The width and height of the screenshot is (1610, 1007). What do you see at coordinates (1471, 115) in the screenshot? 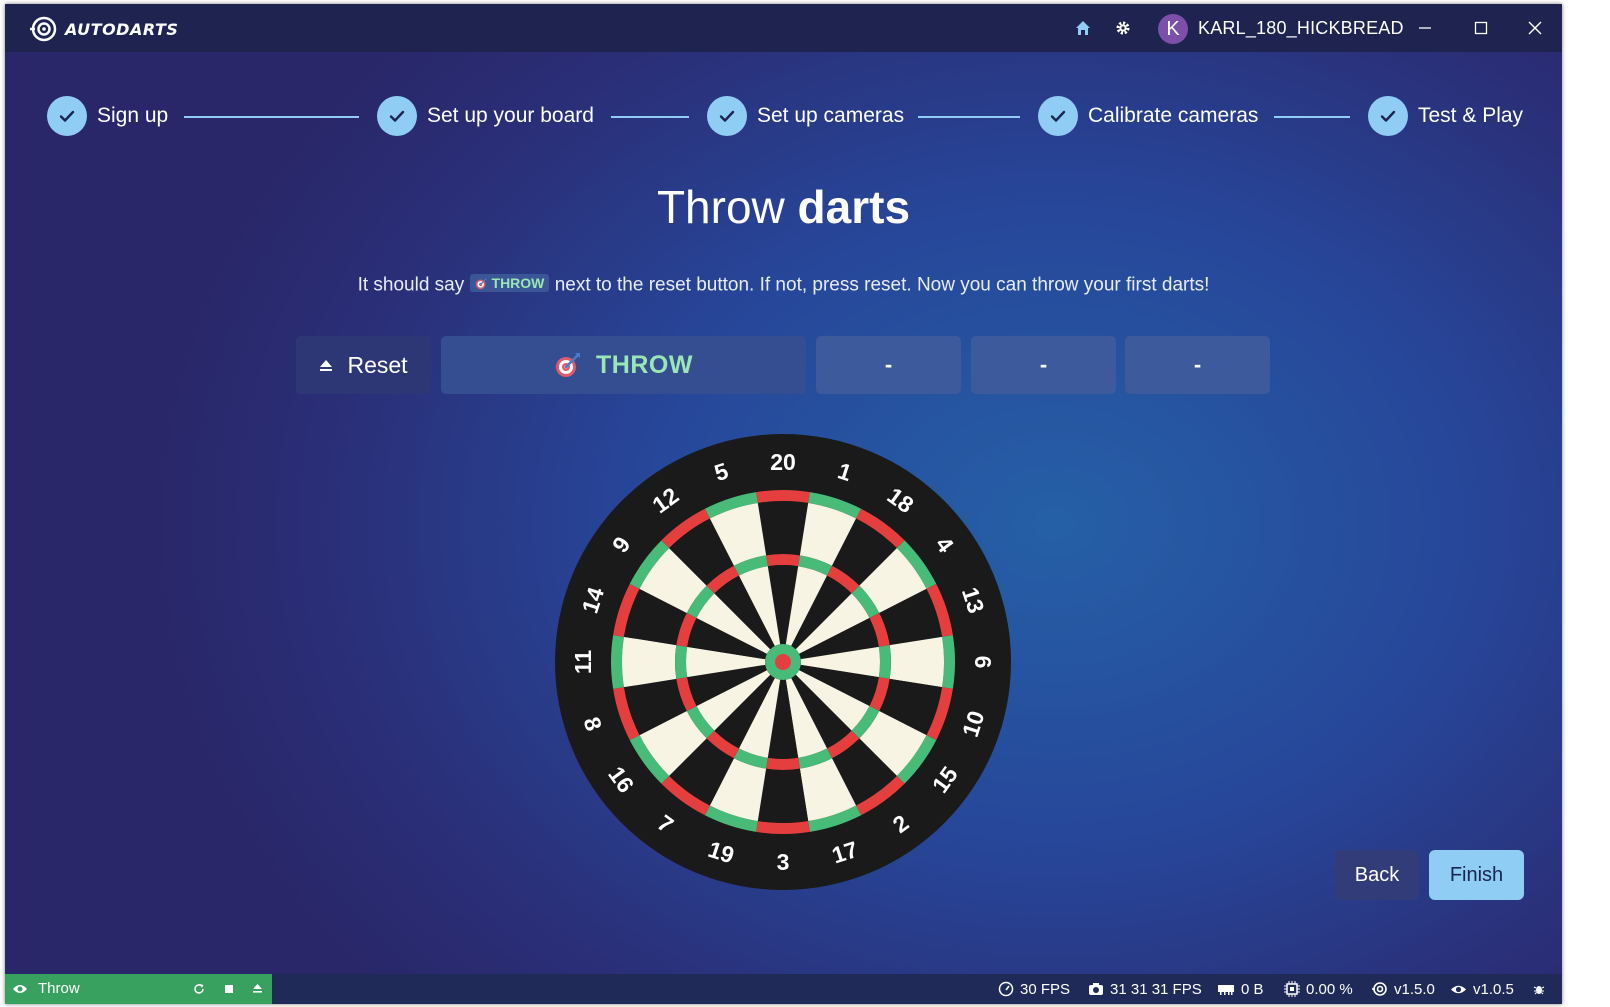
I see `step-label: Test & Play` at bounding box center [1471, 115].